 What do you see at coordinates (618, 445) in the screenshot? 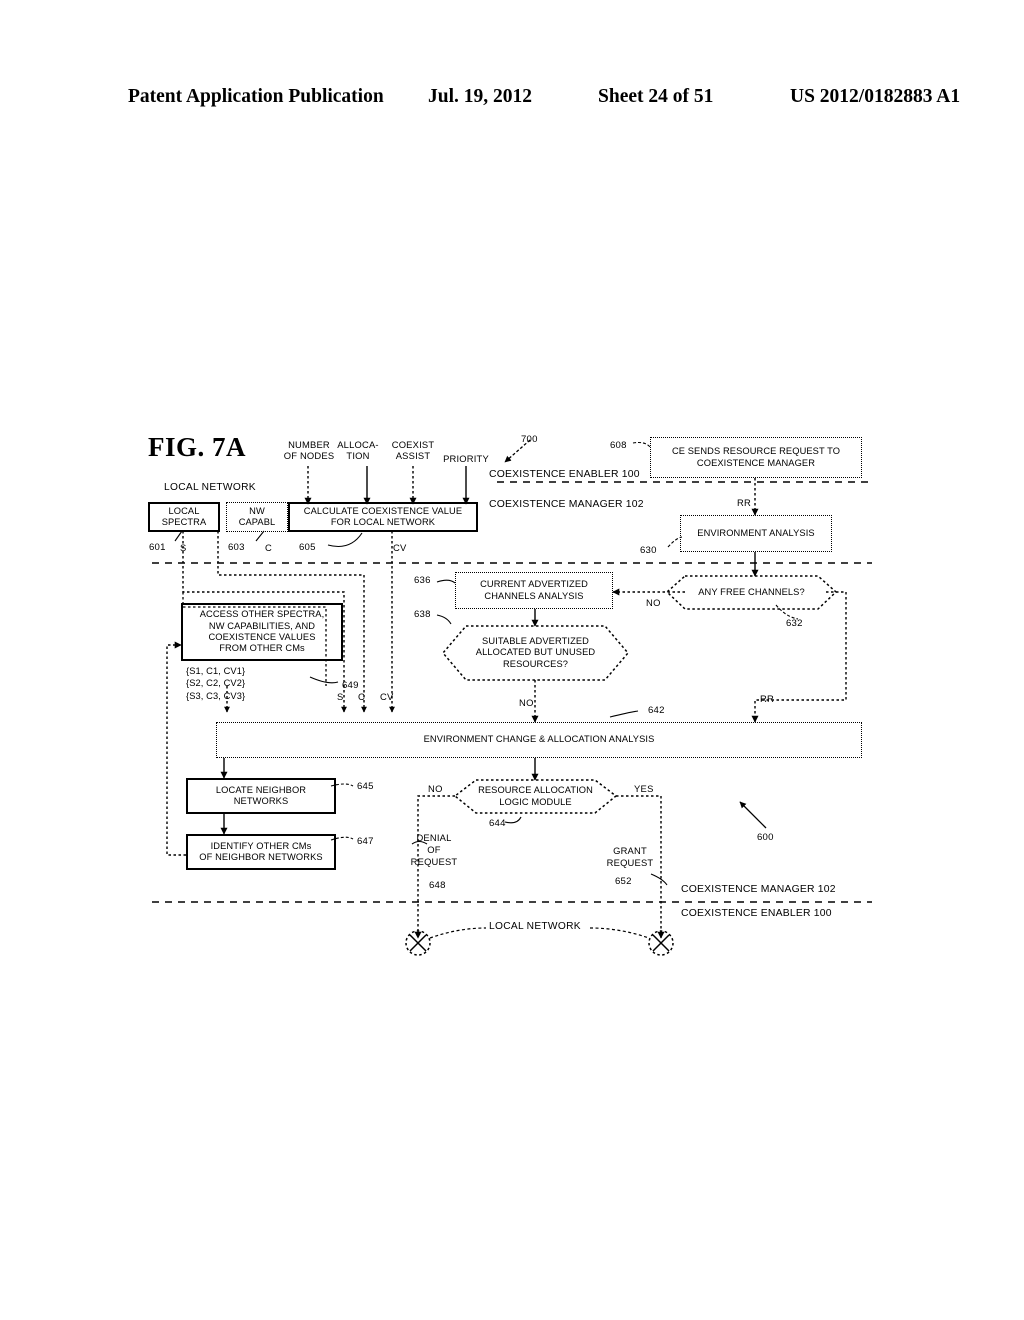
I see `ref-608: 608` at bounding box center [618, 445].